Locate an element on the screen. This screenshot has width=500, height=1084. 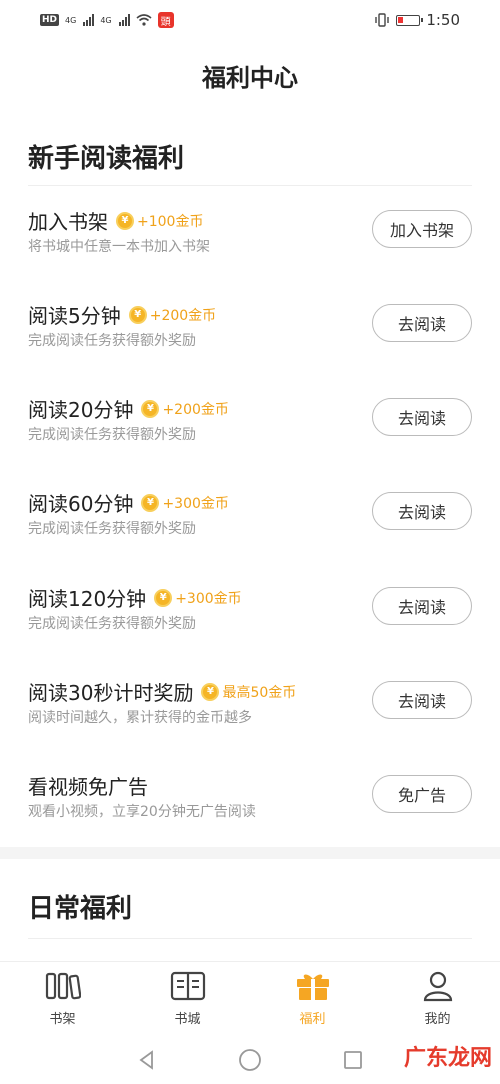
tab-label: 书架 is located at coordinates (62, 1019).